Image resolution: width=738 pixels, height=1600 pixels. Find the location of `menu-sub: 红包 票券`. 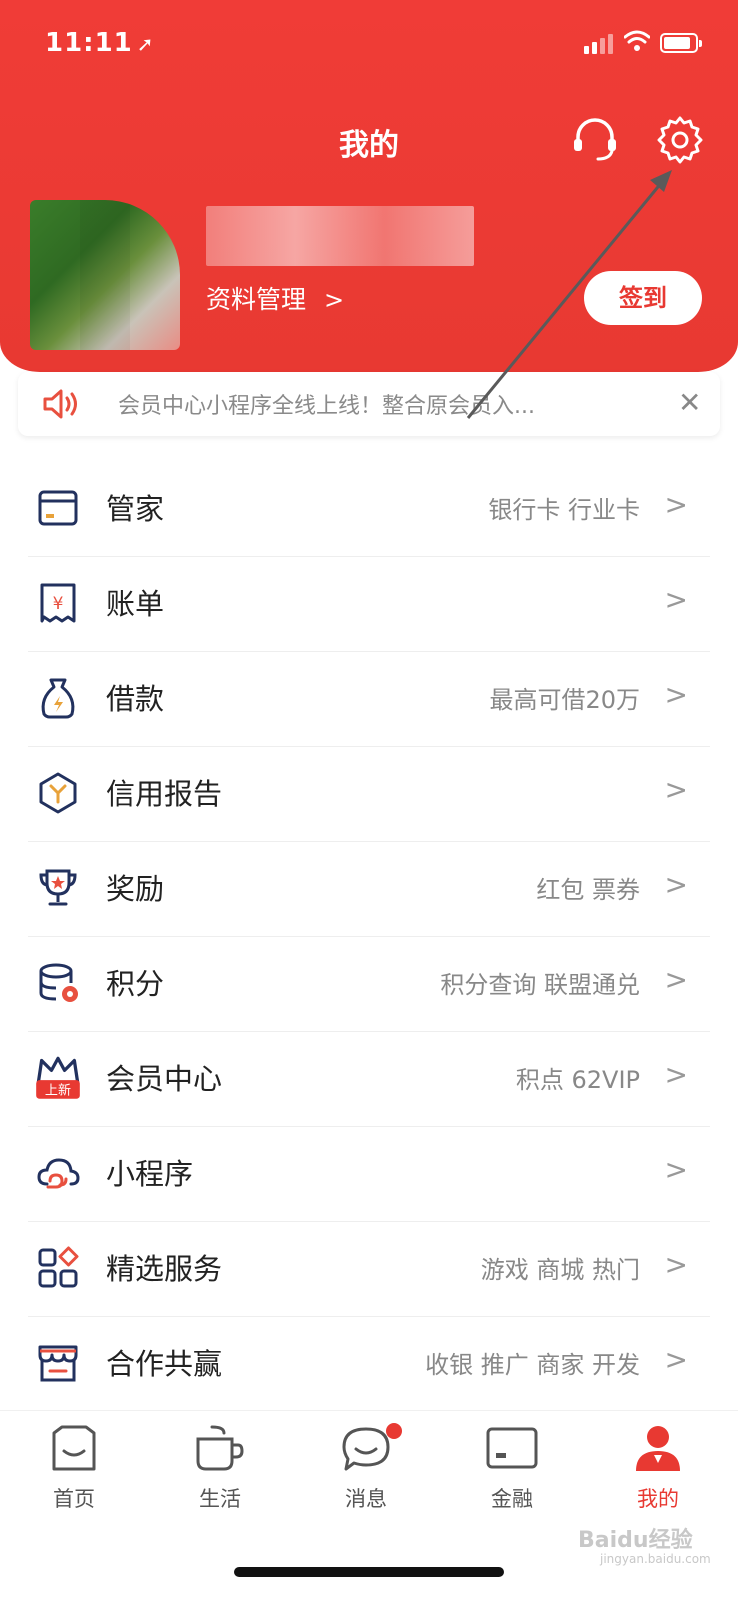

menu-sub: 红包 票券 is located at coordinates (588, 890).